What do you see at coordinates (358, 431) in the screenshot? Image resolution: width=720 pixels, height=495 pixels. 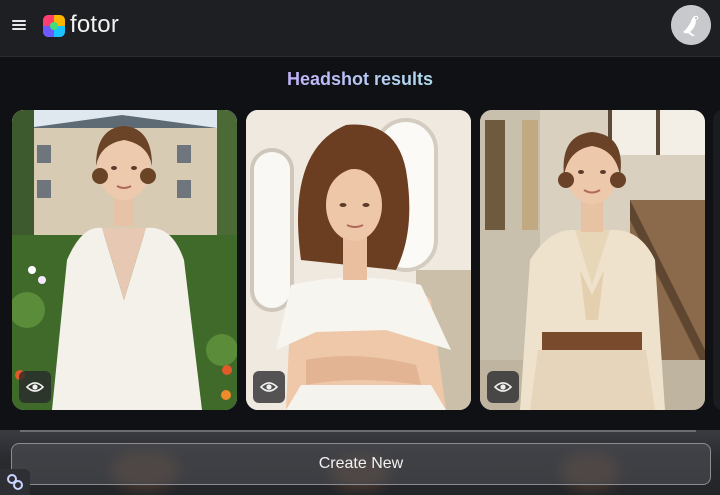 I see `scroll-indicator` at bounding box center [358, 431].